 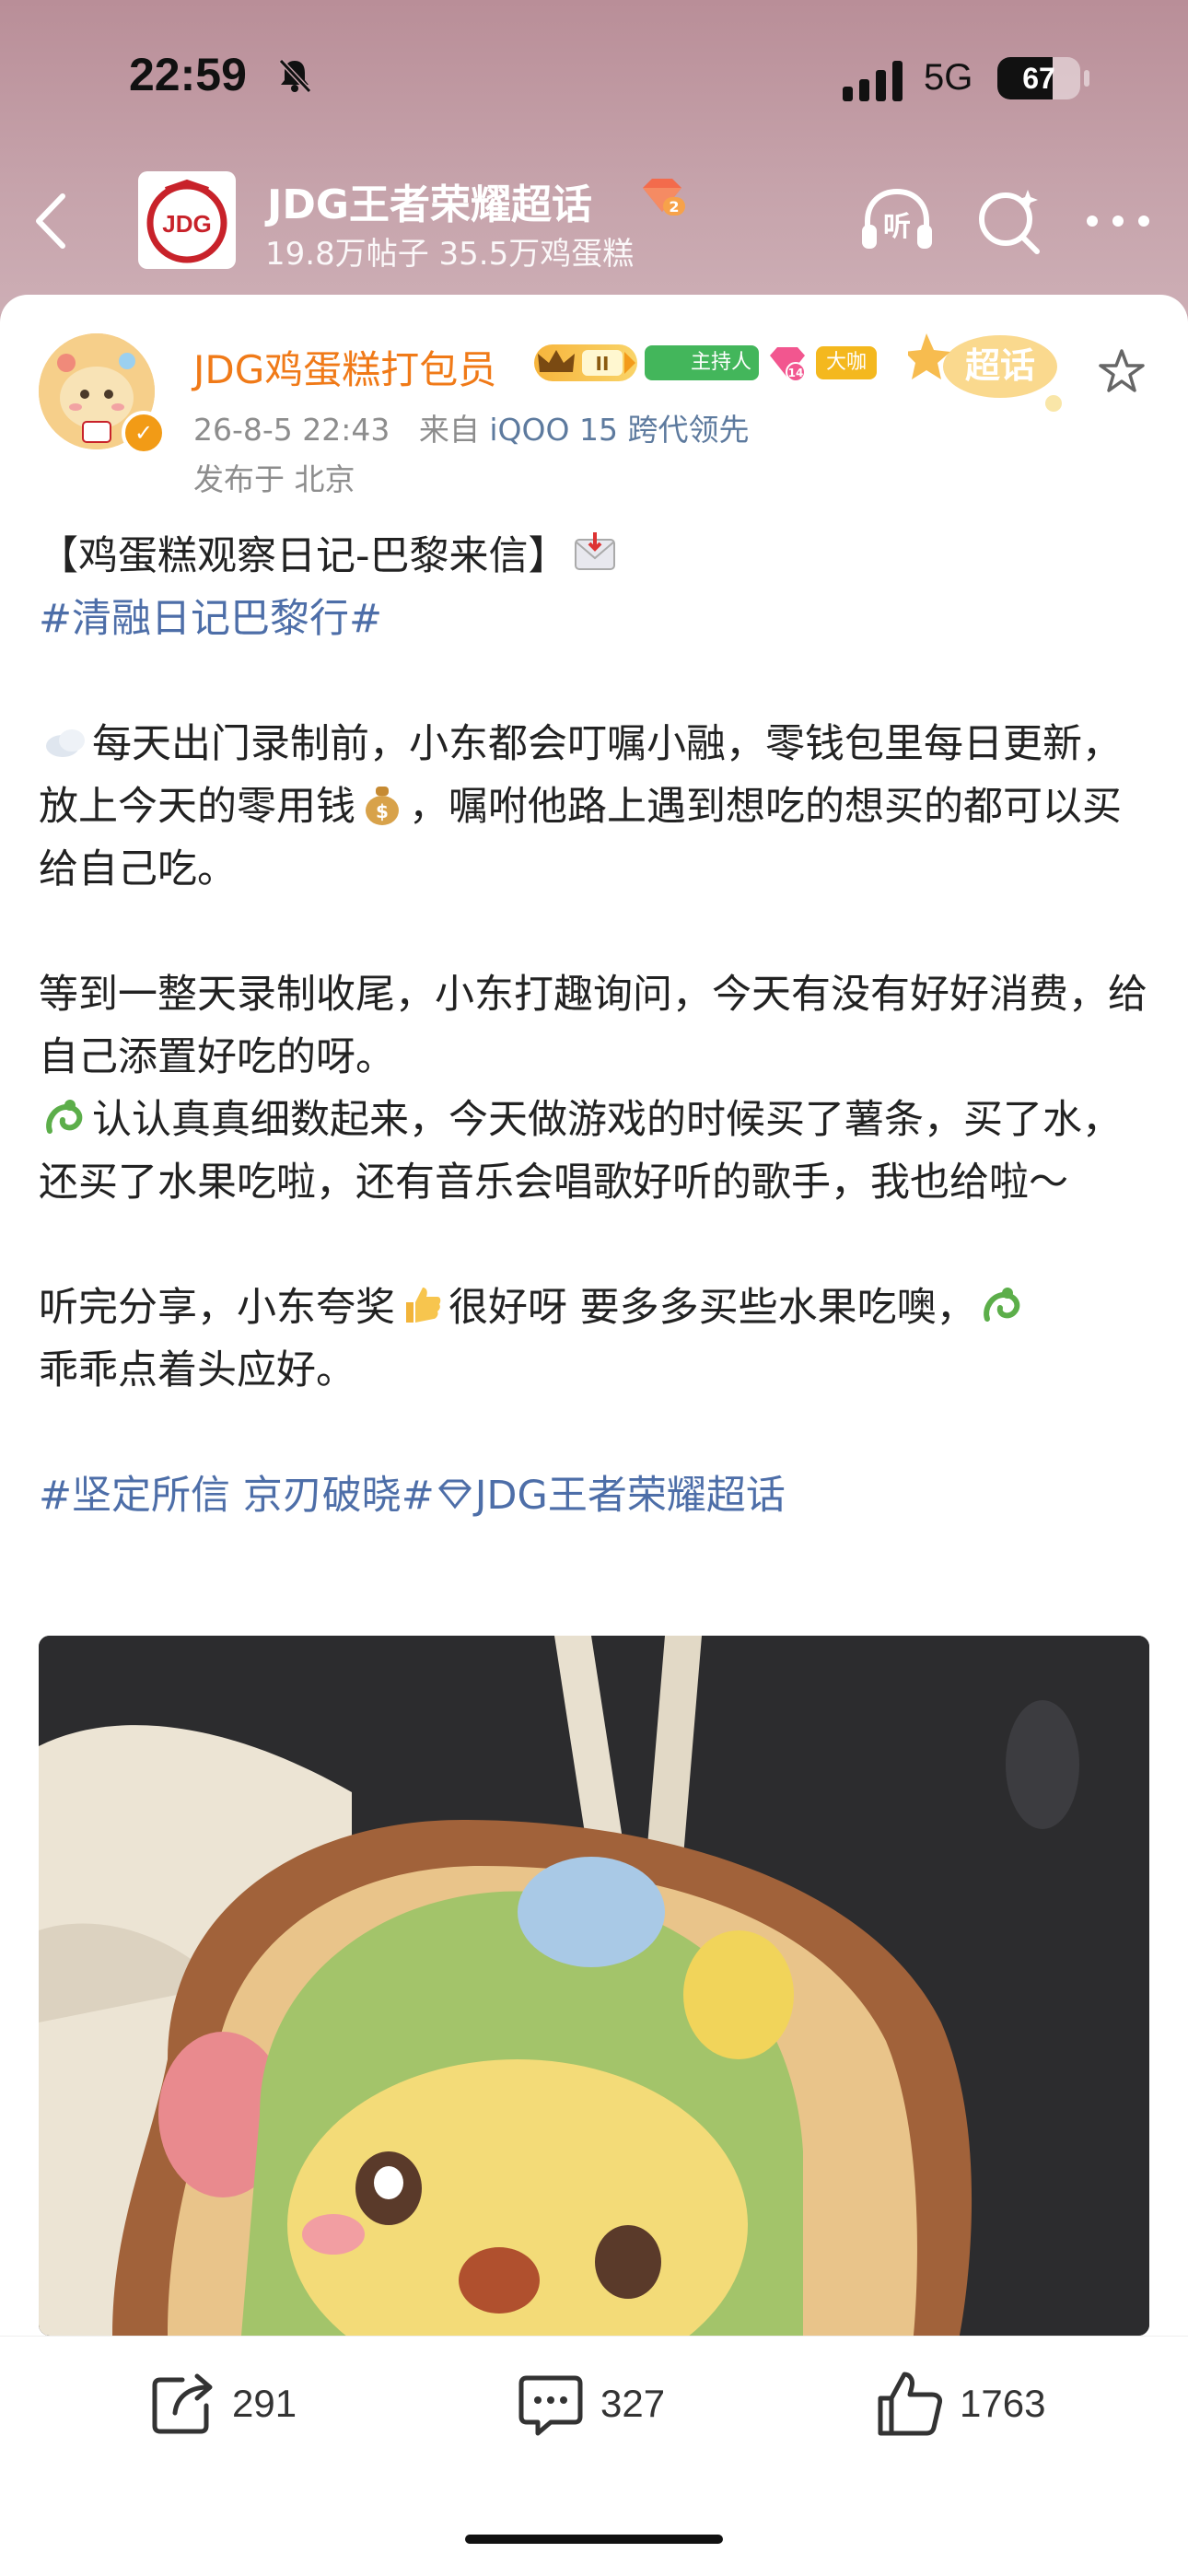 I want to click on search-icon, so click(x=1010, y=221).